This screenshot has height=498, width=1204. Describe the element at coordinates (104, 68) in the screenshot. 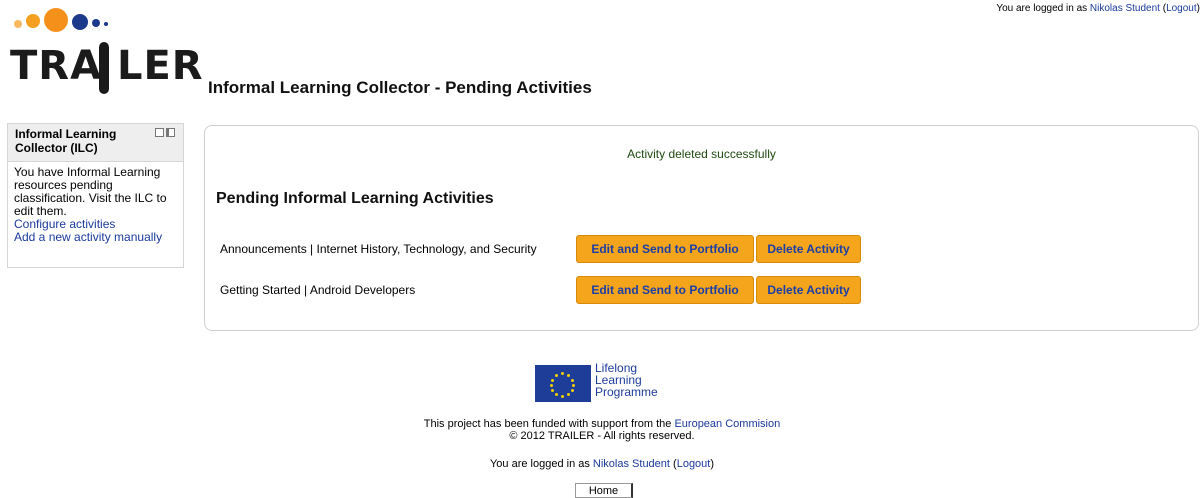

I see `logo-i-bar` at that location.